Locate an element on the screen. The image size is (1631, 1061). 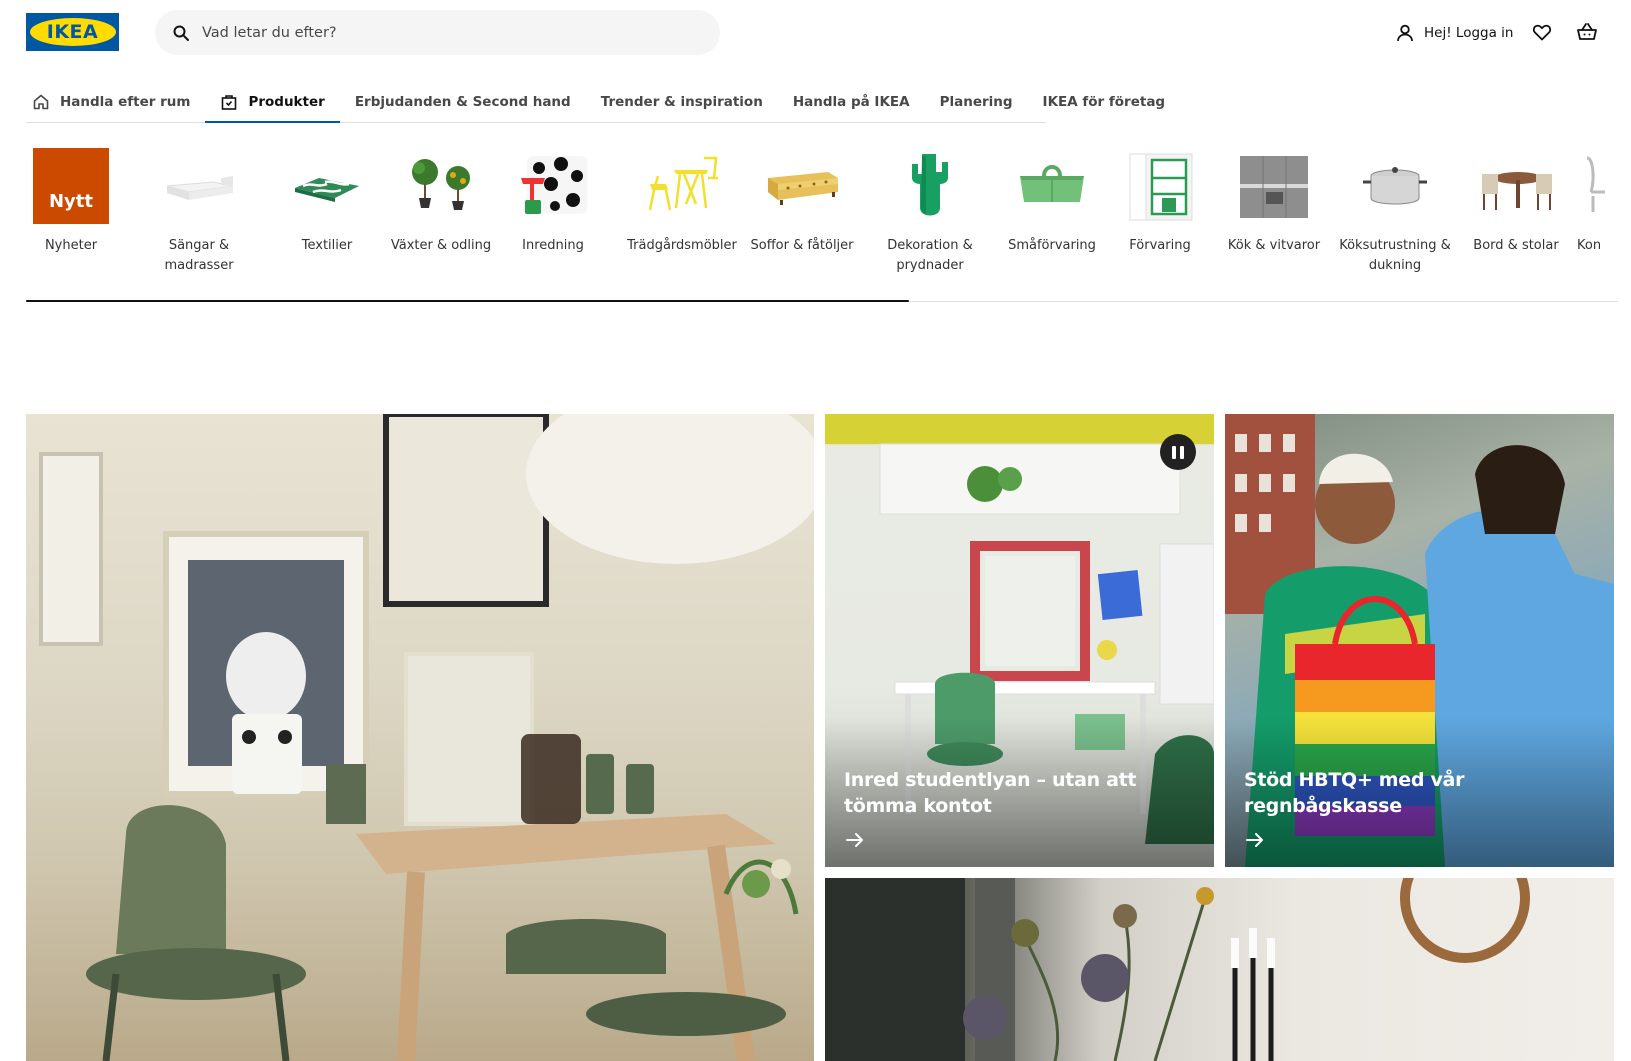
tab-handla-pa-ikea: Handla på IKEA is located at coordinates (851, 102).